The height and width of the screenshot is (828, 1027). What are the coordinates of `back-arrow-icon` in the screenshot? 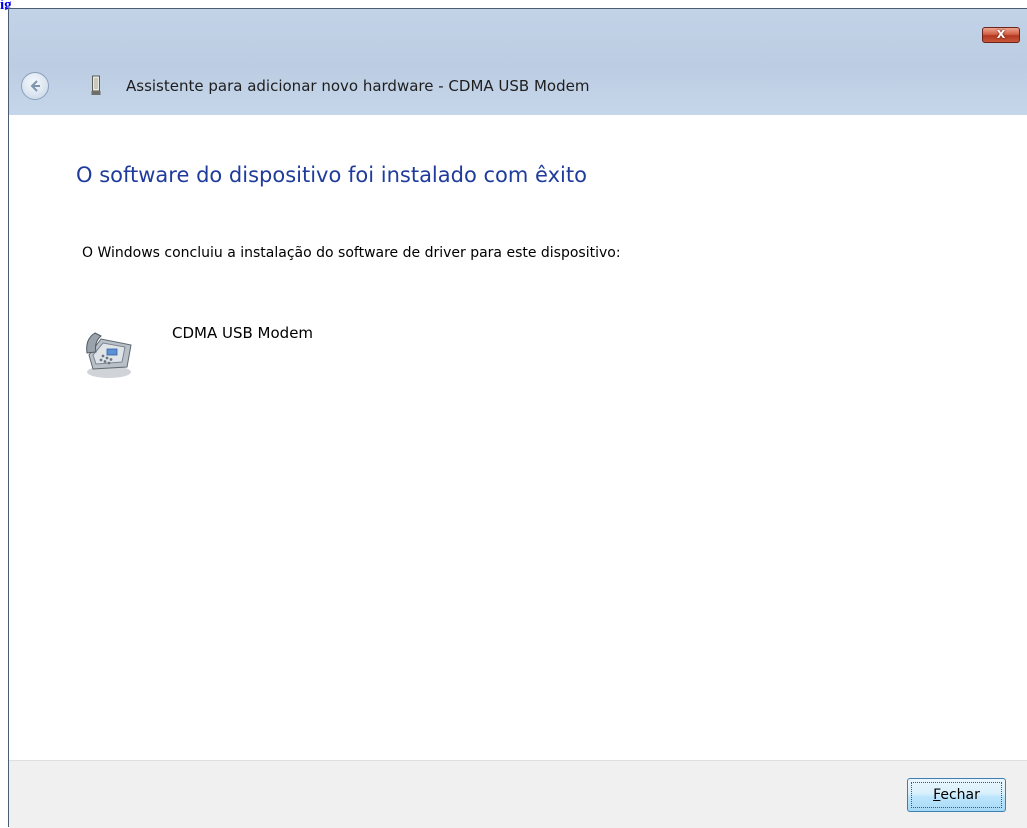 It's located at (35, 86).